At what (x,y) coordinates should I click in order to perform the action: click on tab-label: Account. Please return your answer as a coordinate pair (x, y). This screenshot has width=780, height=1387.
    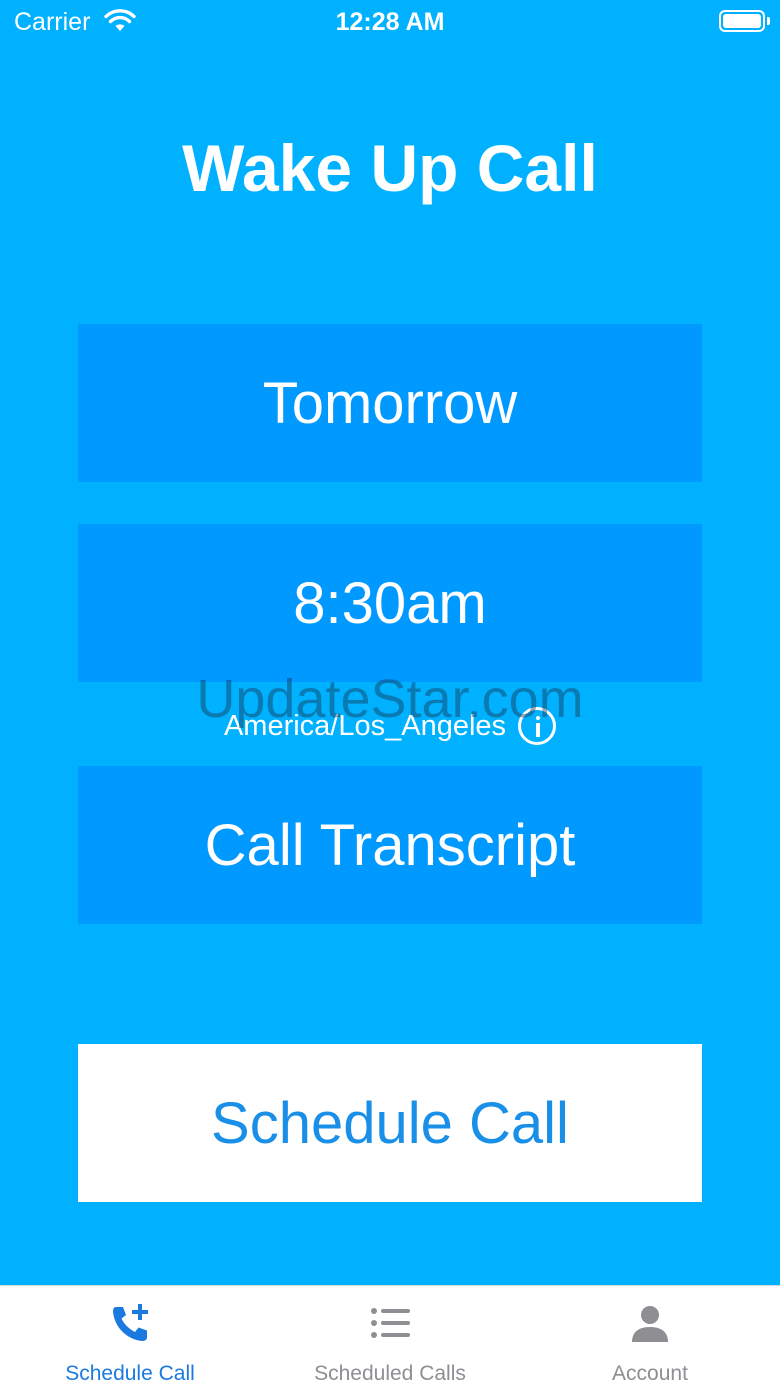
    Looking at the image, I should click on (650, 1373).